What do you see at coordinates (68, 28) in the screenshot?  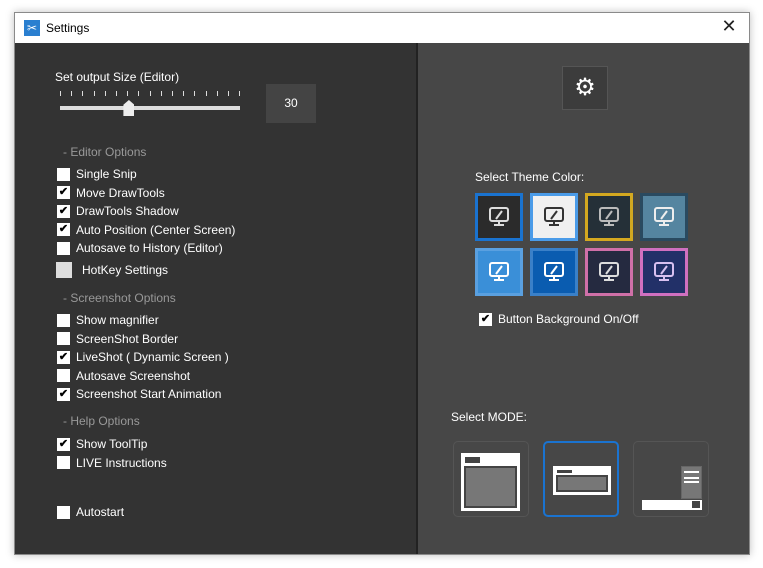 I see `window-title: Settings` at bounding box center [68, 28].